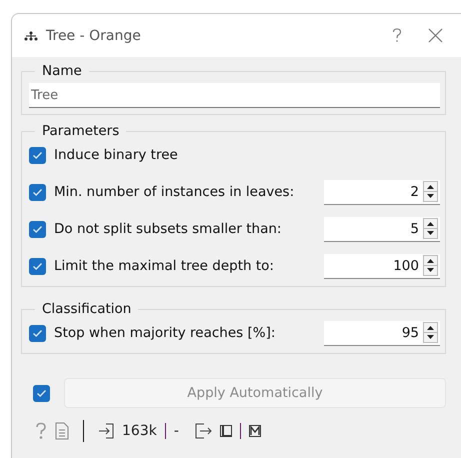 The image size is (461, 458). Describe the element at coordinates (382, 333) in the screenshot. I see `spin-box: 95` at that location.